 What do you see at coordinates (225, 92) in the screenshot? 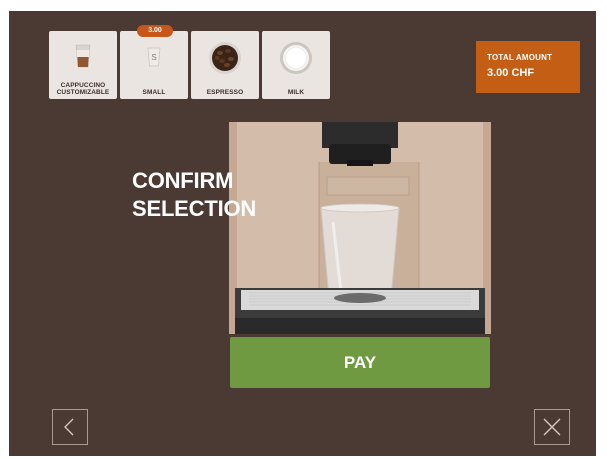
I see `espresso-label: ESPRESSO` at bounding box center [225, 92].